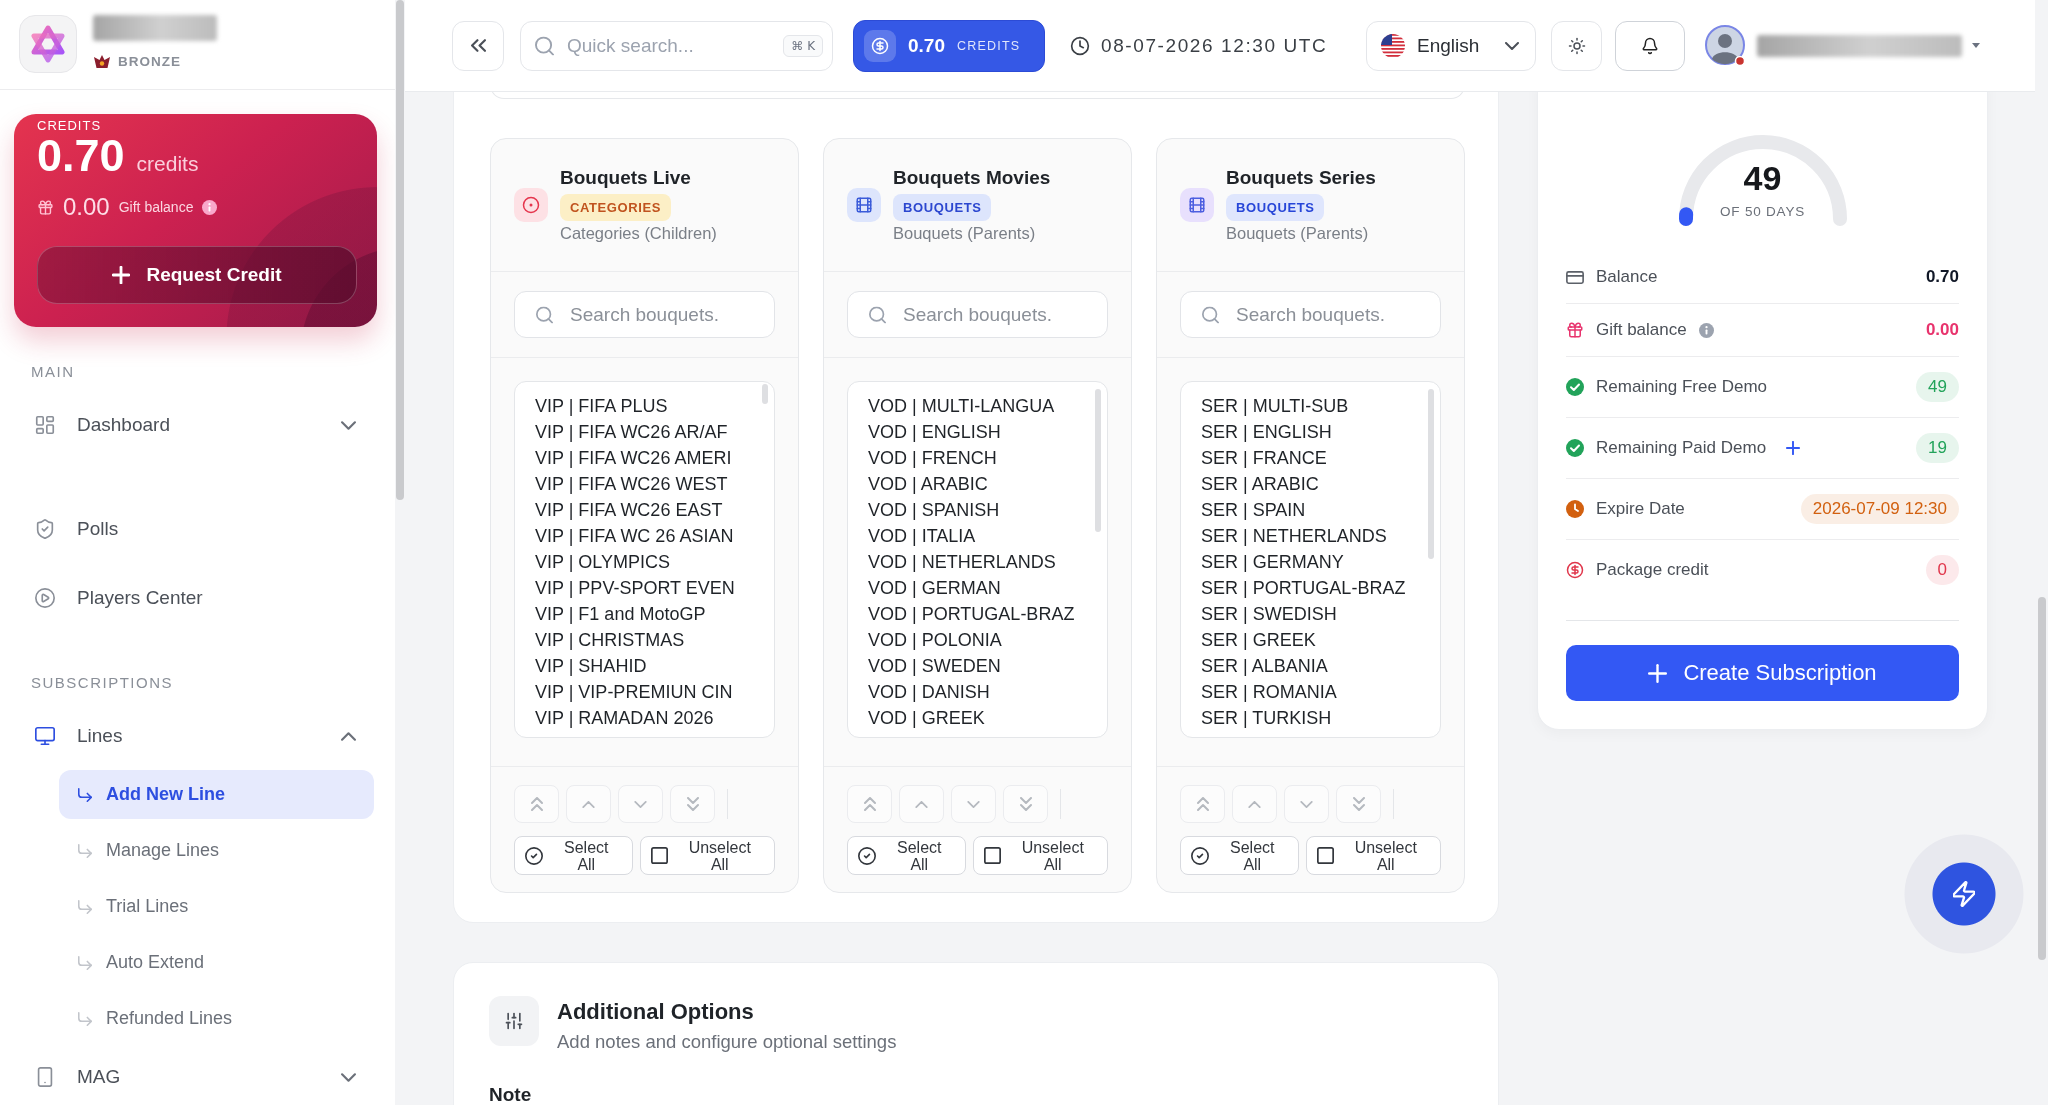 The width and height of the screenshot is (2048, 1105). What do you see at coordinates (980, 588) in the screenshot?
I see `bouquet-item: VOD | GERMAN` at bounding box center [980, 588].